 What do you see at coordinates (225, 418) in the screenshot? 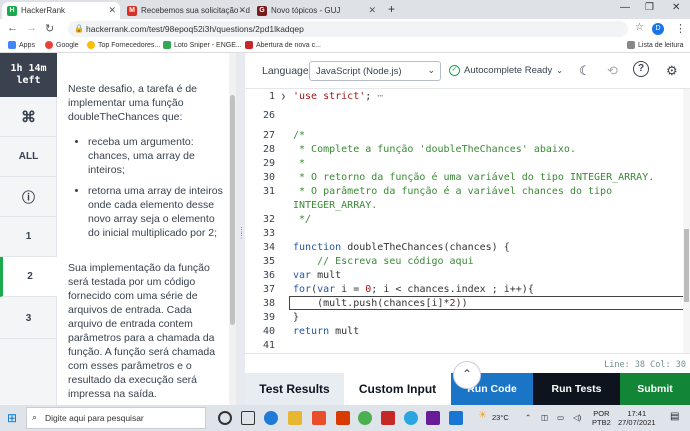
I see `cortana-icon` at bounding box center [225, 418].